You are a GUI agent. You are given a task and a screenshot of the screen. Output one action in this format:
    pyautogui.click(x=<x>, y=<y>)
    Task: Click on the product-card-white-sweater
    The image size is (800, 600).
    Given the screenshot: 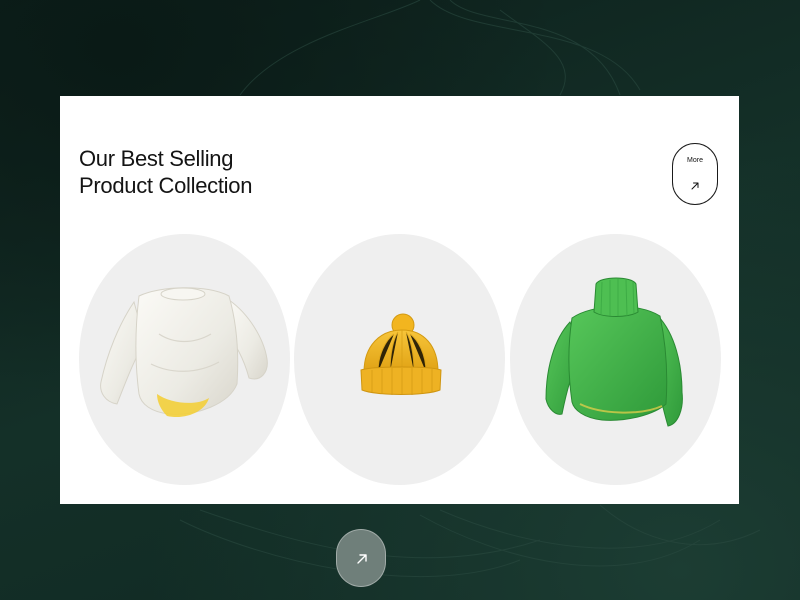 What is the action you would take?
    pyautogui.click(x=184, y=359)
    